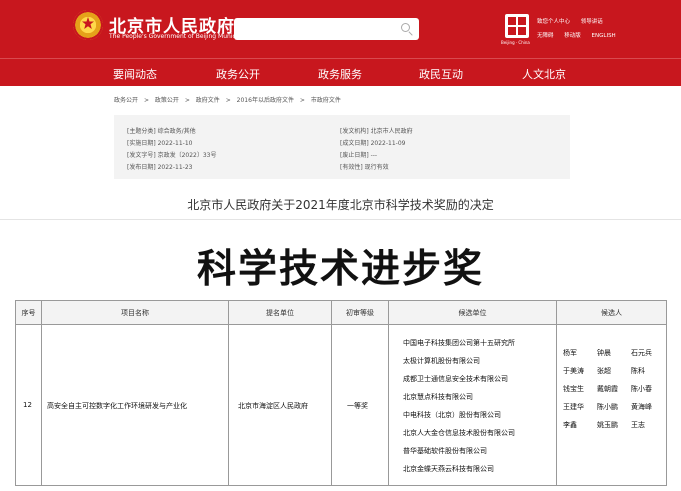 The width and height of the screenshot is (681, 491). What do you see at coordinates (280, 313) in the screenshot?
I see `header-nominator: 提名单位` at bounding box center [280, 313].